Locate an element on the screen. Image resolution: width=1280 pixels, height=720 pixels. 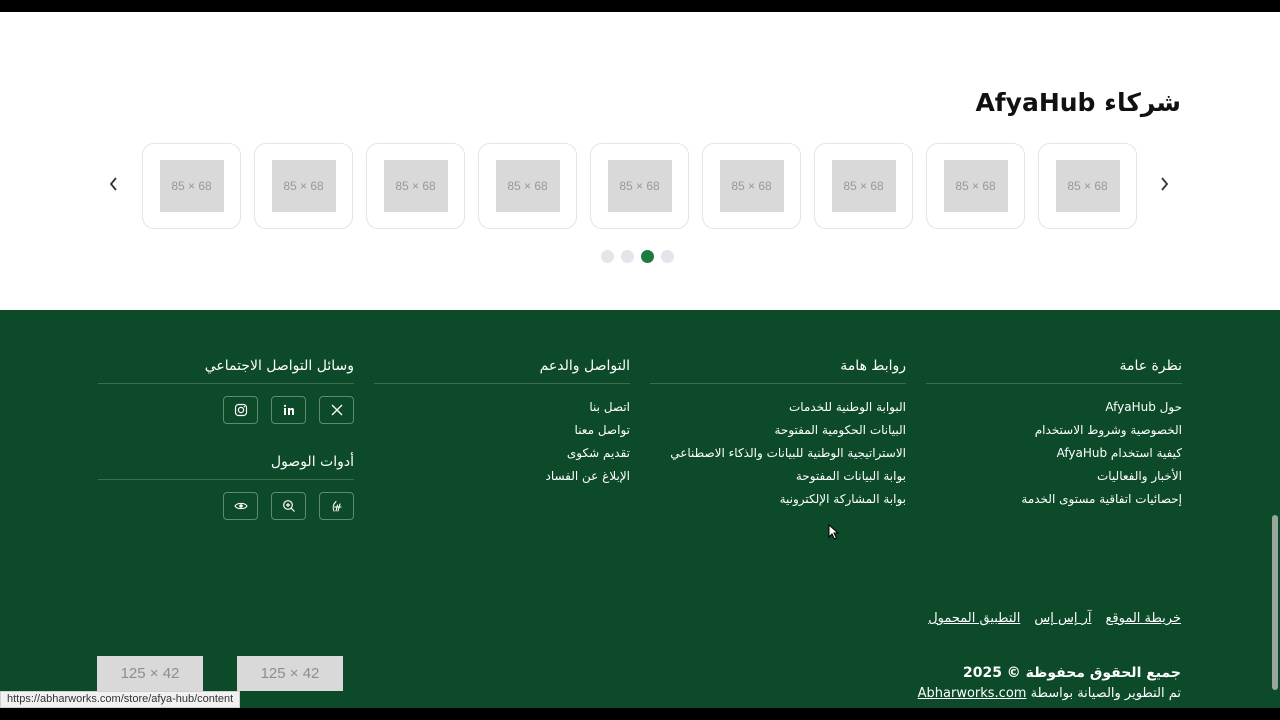
mobile-app-link: التطبيق المحمول is located at coordinates (974, 618).